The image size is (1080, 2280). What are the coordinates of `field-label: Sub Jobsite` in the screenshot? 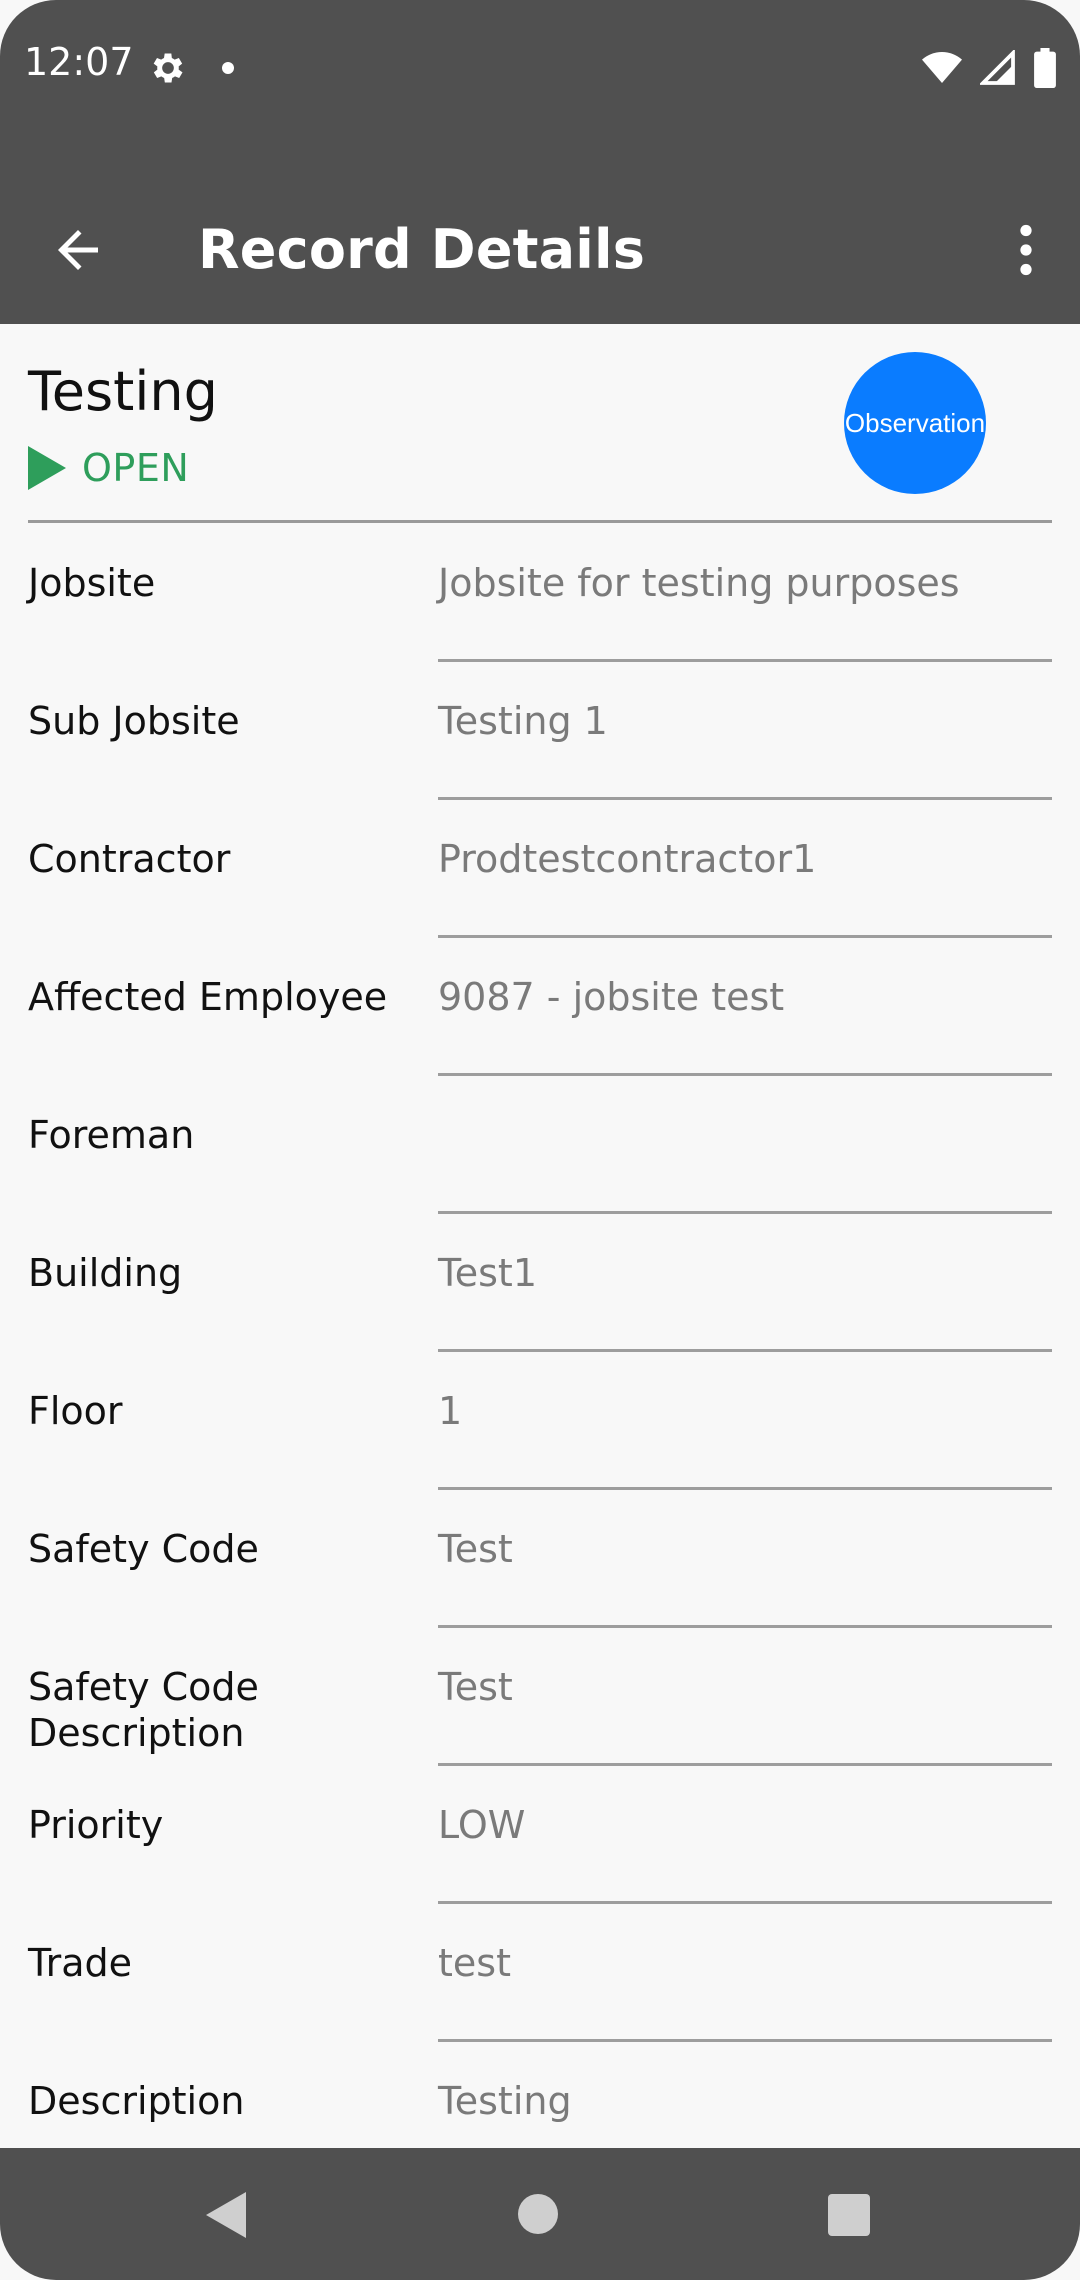 It's located at (134, 721).